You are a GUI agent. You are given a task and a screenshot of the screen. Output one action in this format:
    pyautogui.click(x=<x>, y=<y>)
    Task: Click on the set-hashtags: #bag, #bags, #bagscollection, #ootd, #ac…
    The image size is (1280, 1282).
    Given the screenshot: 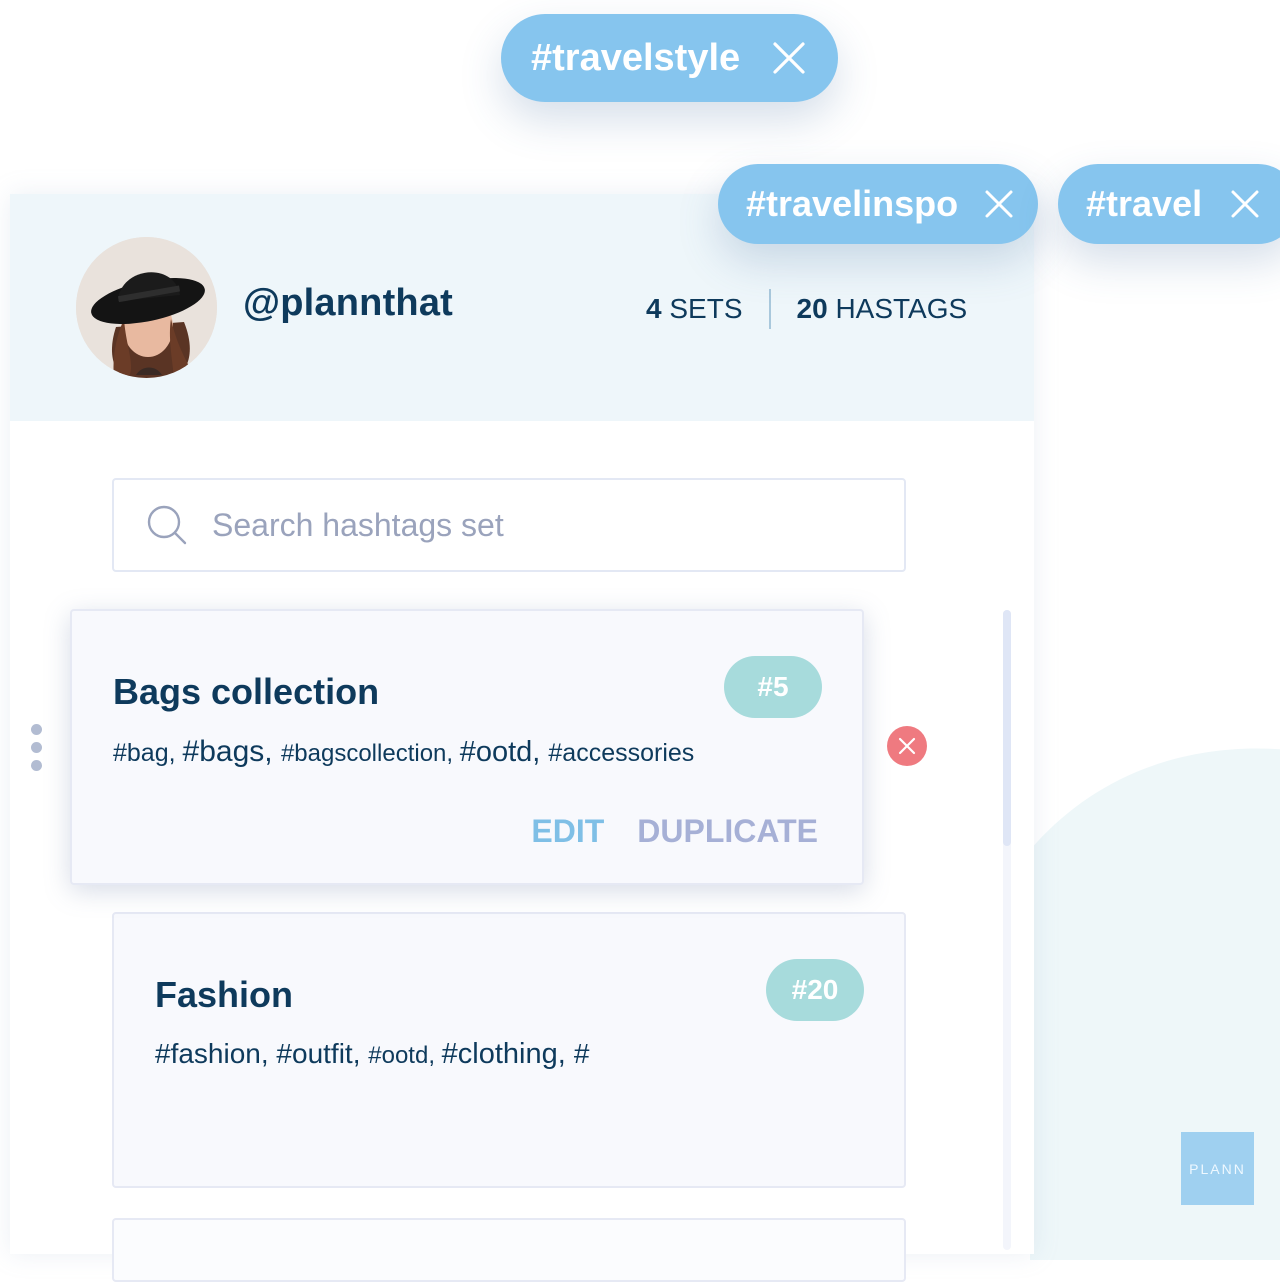 What is the action you would take?
    pyautogui.click(x=403, y=752)
    